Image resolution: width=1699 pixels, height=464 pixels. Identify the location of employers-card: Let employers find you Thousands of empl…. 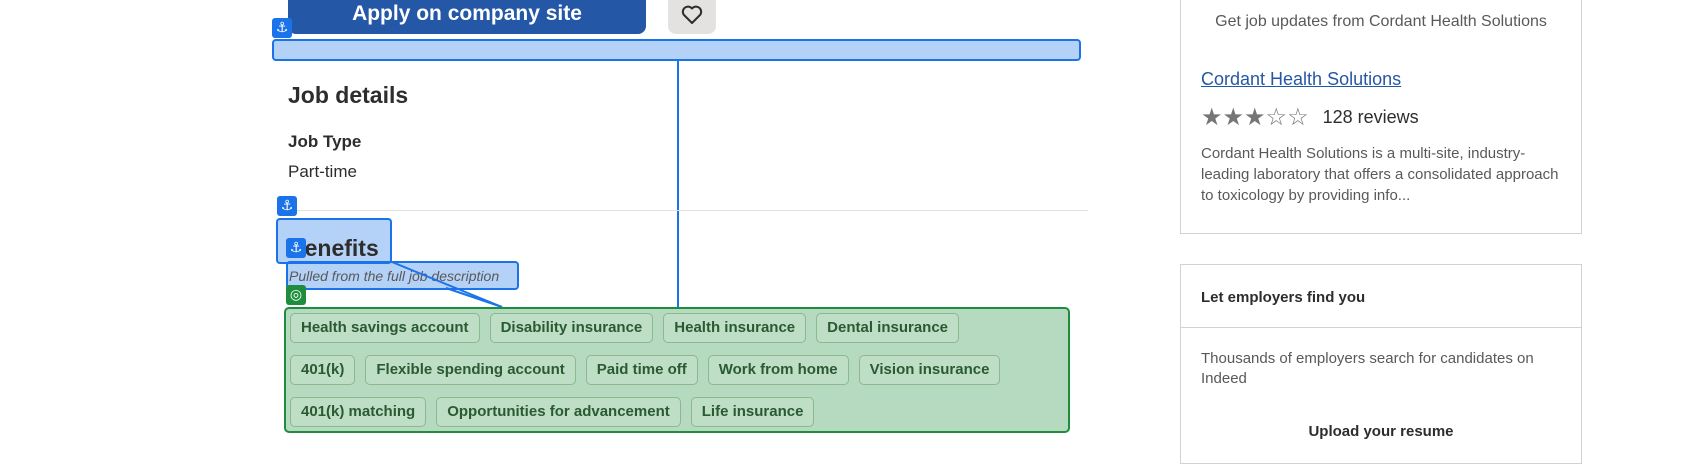
(1381, 364).